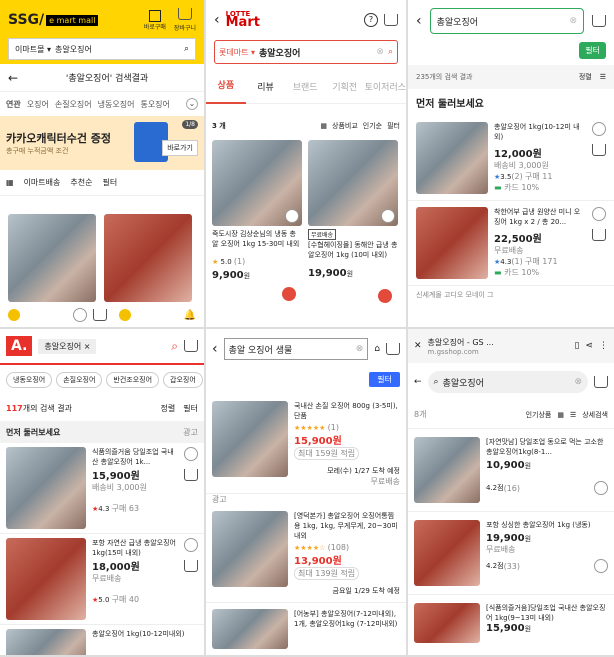 The width and height of the screenshot is (614, 657). Describe the element at coordinates (539, 415) in the screenshot. I see `sort-select: 인기상품` at that location.